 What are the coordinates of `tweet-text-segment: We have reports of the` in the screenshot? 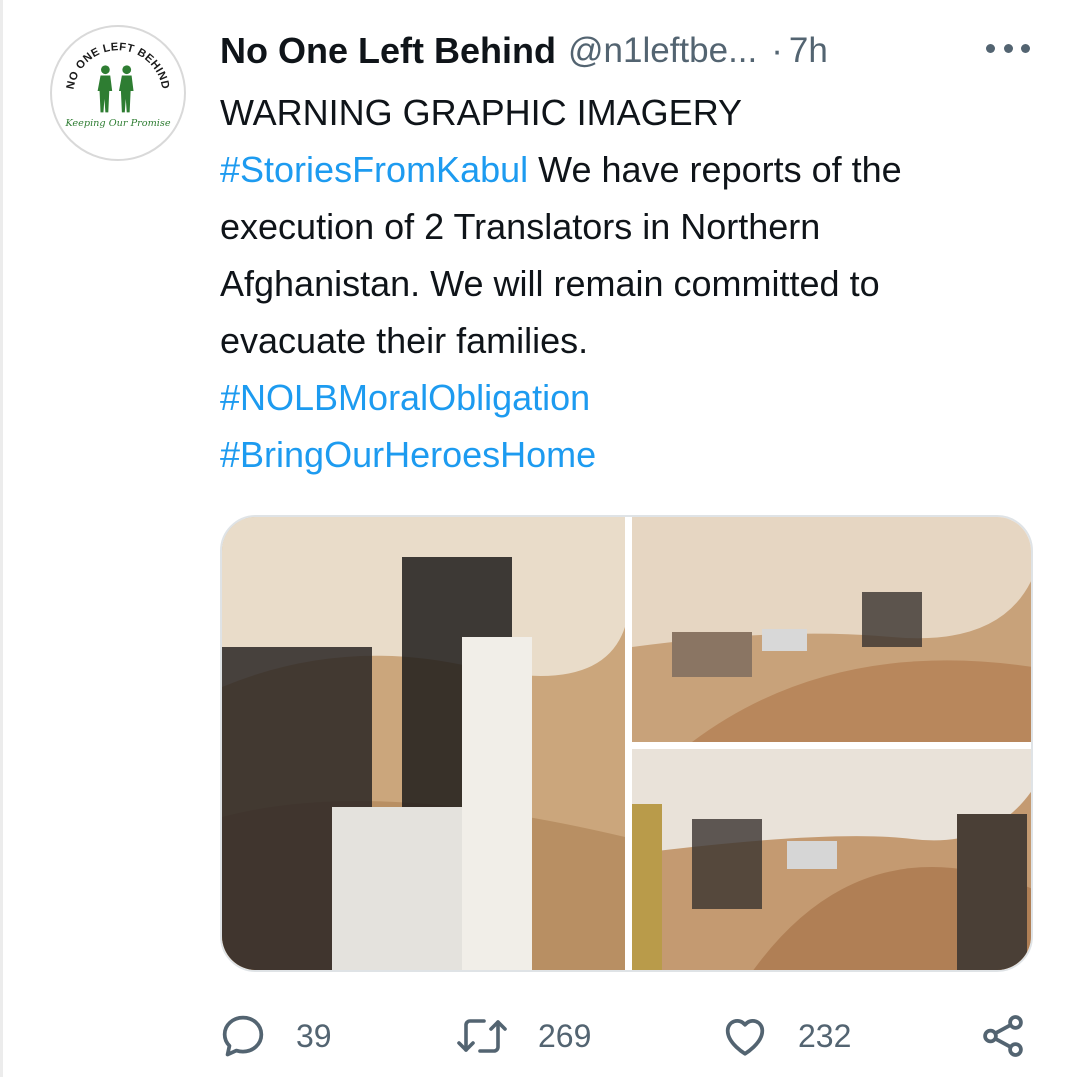 It's located at (715, 169).